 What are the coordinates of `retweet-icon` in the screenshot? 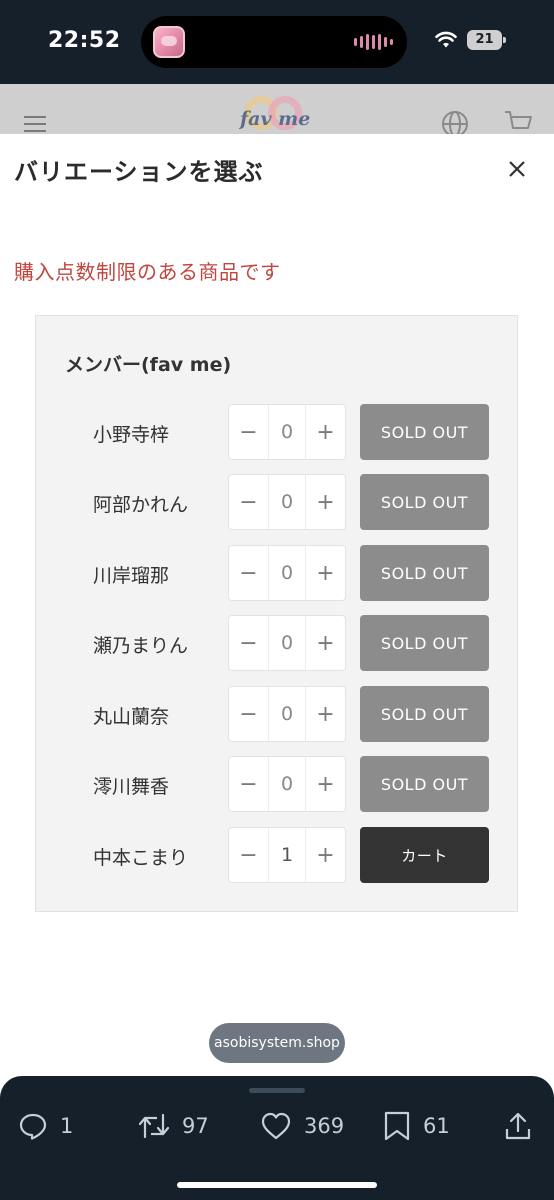 It's located at (154, 1126).